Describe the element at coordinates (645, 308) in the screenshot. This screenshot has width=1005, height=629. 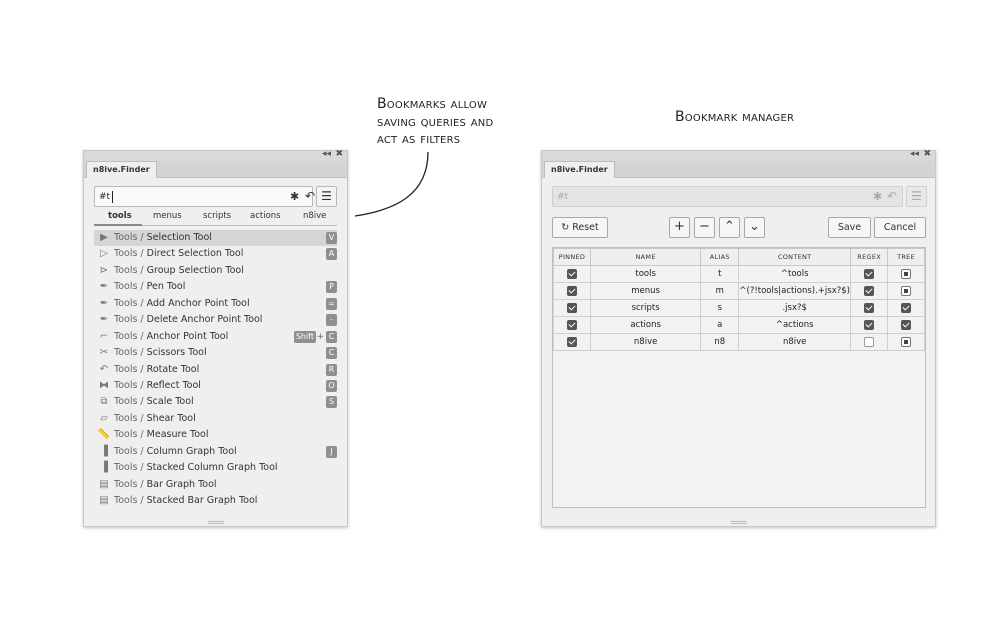
I see `cell-name: scripts` at that location.